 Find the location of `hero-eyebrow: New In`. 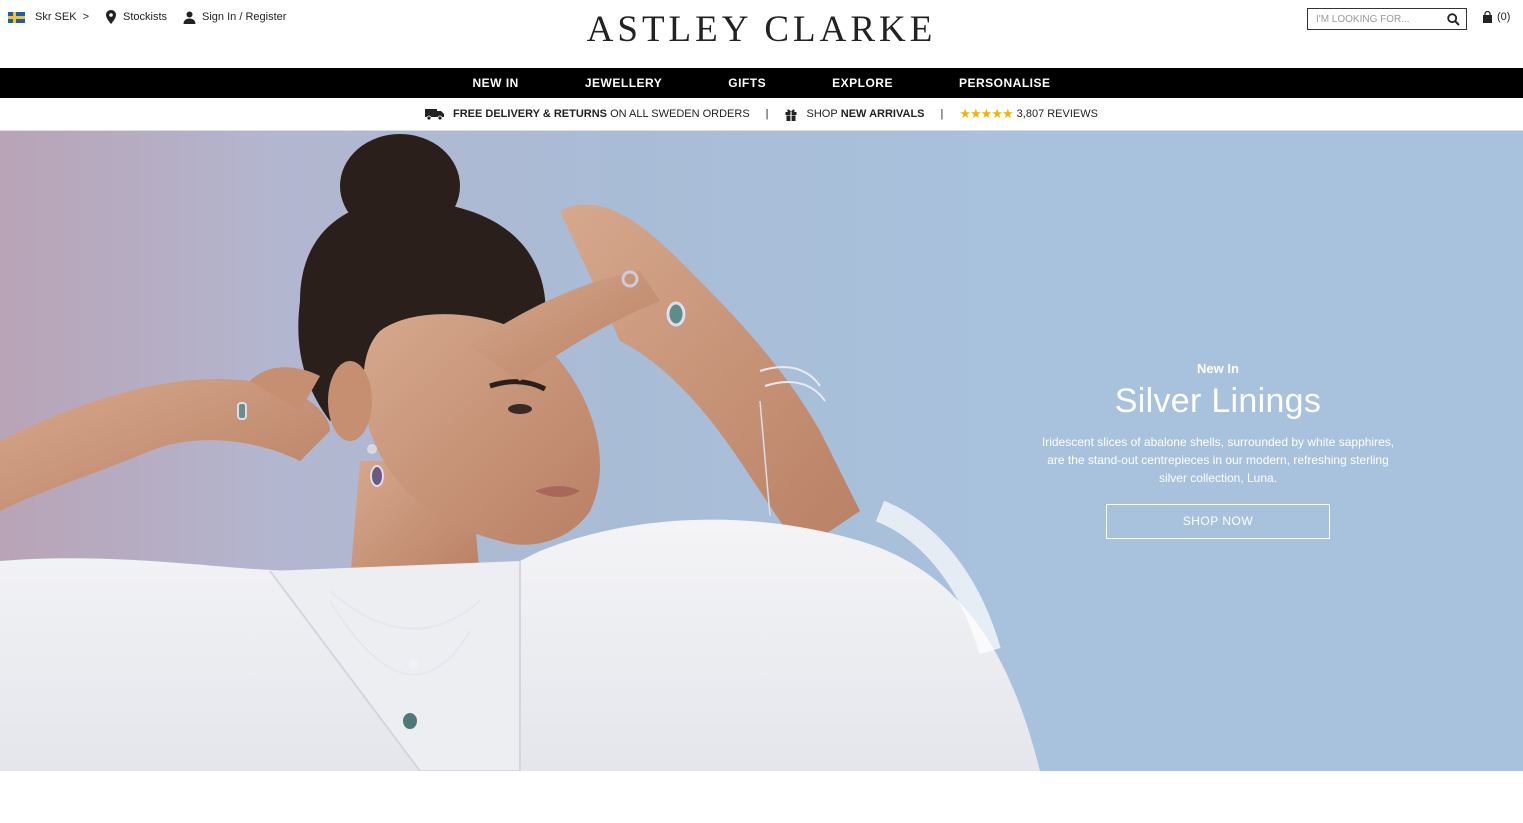

hero-eyebrow: New In is located at coordinates (1218, 368).